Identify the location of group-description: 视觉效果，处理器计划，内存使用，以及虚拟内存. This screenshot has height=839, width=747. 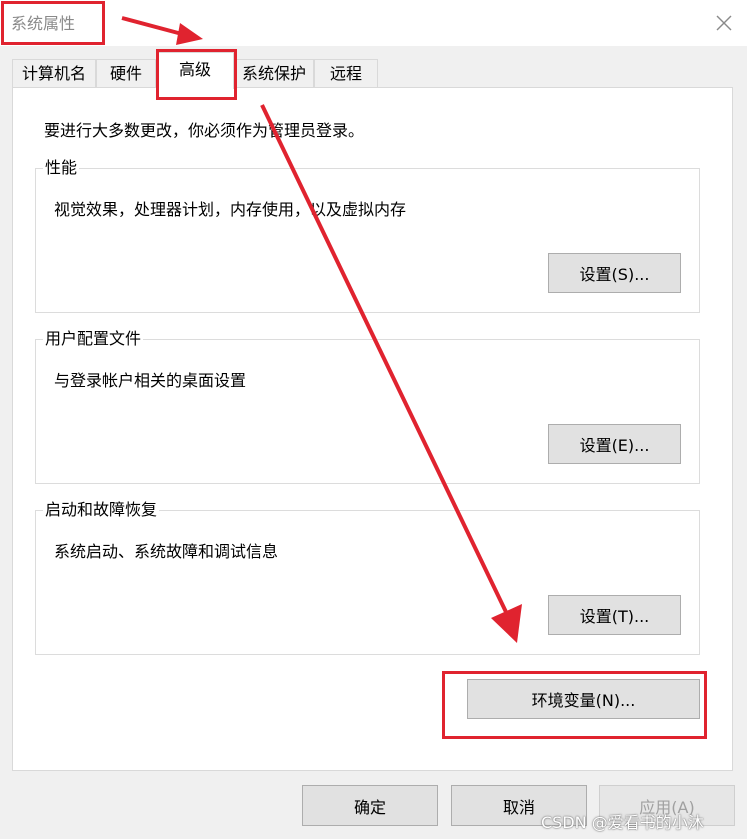
(230, 209).